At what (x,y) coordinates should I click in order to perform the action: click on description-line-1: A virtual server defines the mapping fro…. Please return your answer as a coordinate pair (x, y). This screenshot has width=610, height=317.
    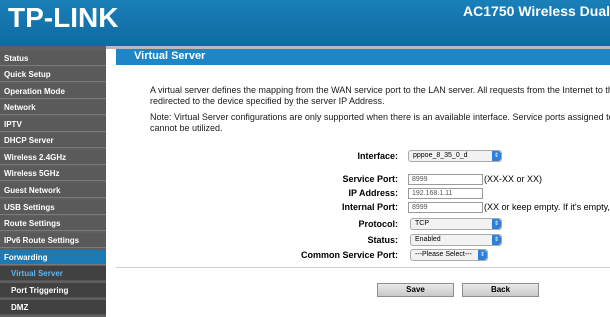
    Looking at the image, I should click on (380, 90).